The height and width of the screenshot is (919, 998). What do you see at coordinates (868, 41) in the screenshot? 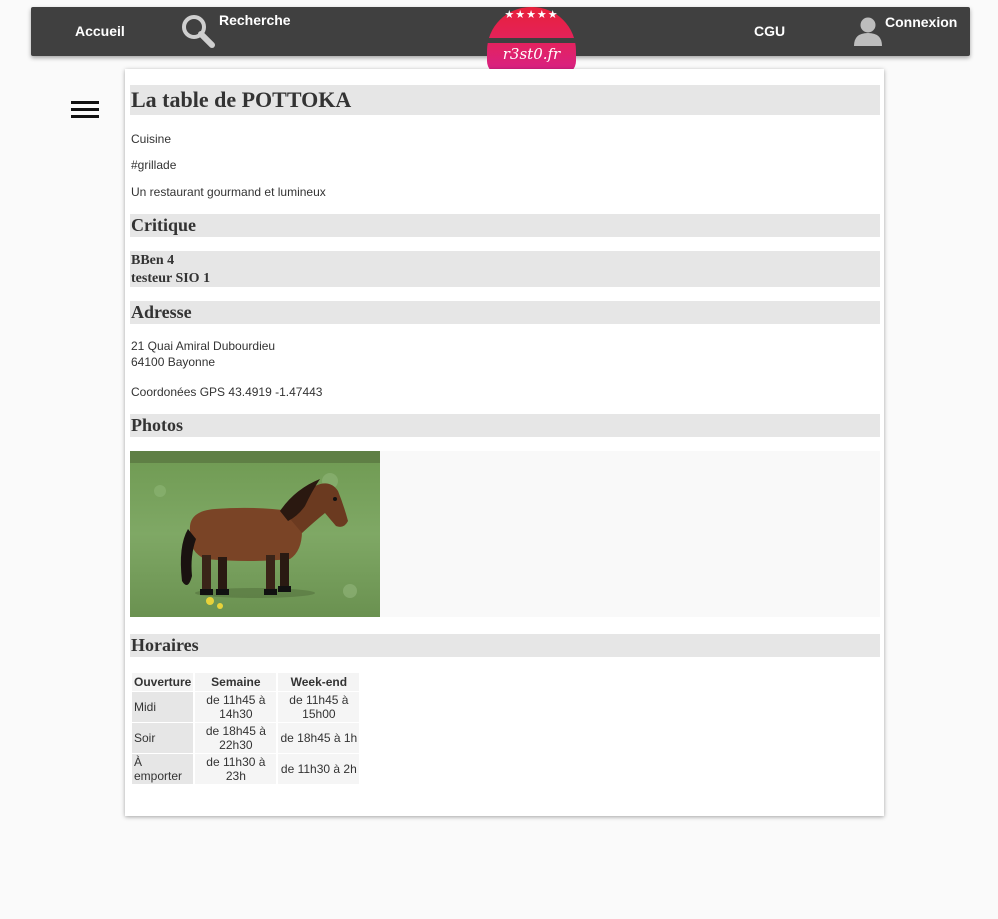
I see `user-icon` at bounding box center [868, 41].